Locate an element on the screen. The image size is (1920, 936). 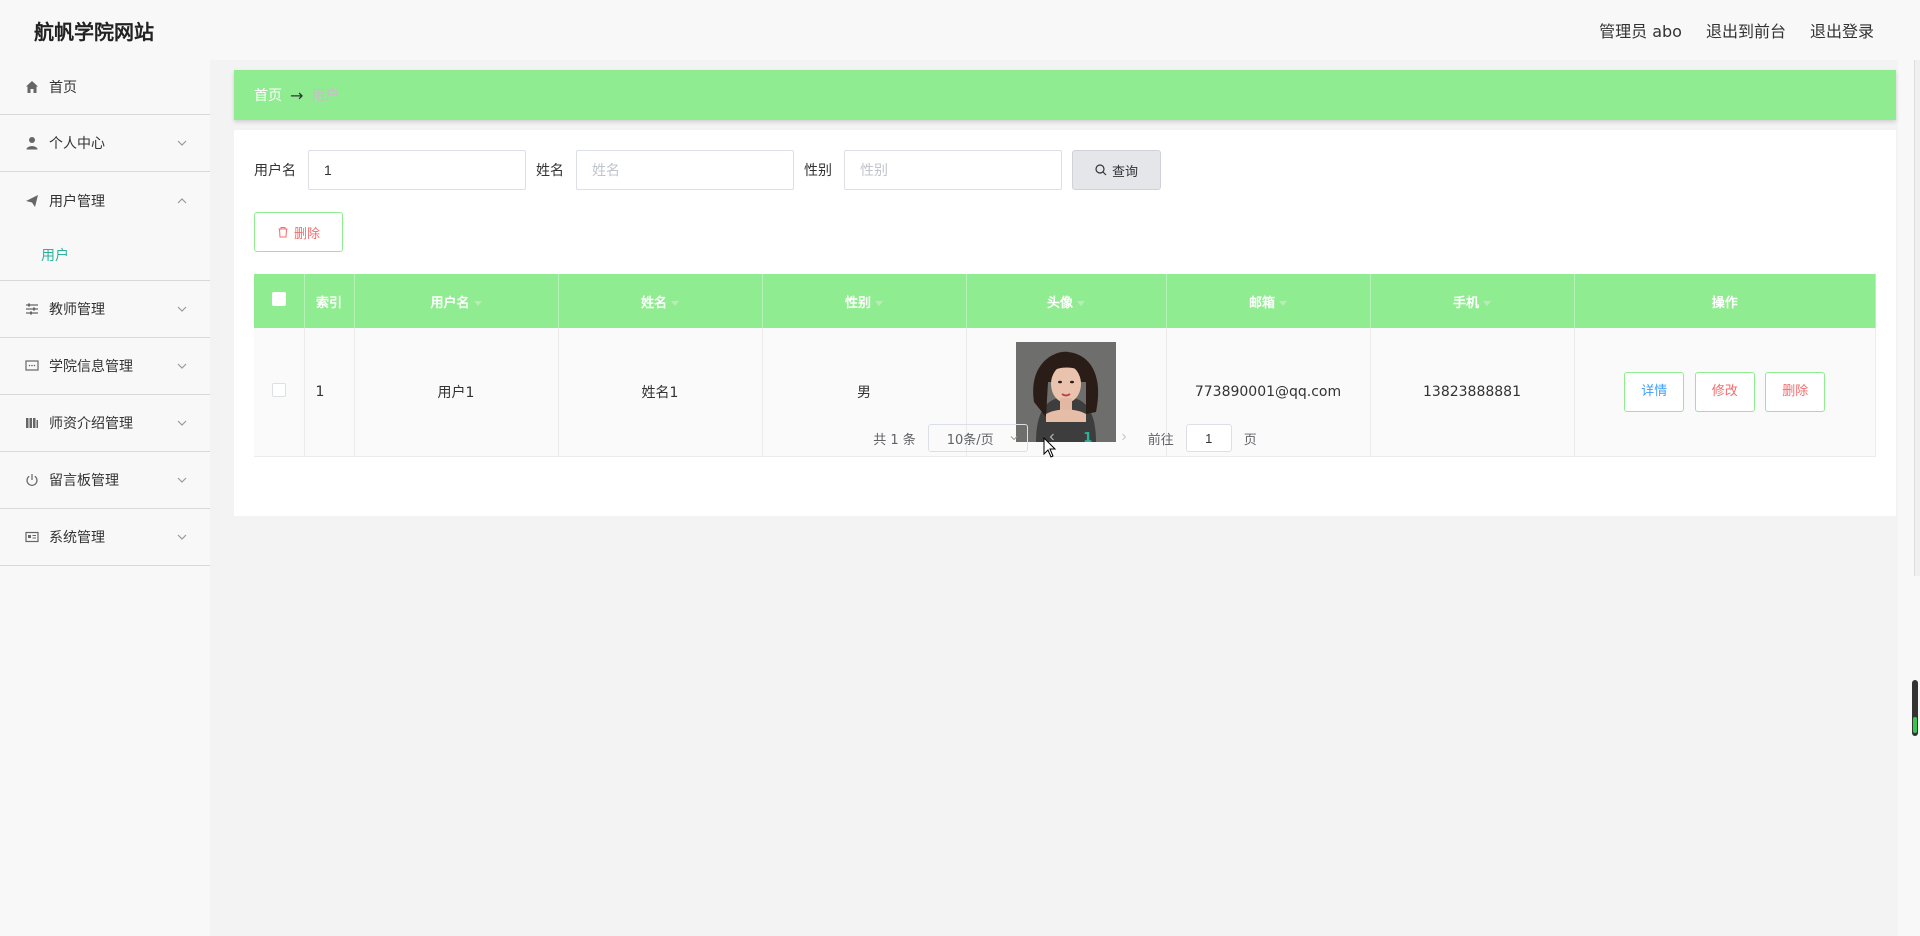
col-email: 邮箱 is located at coordinates (1268, 301).